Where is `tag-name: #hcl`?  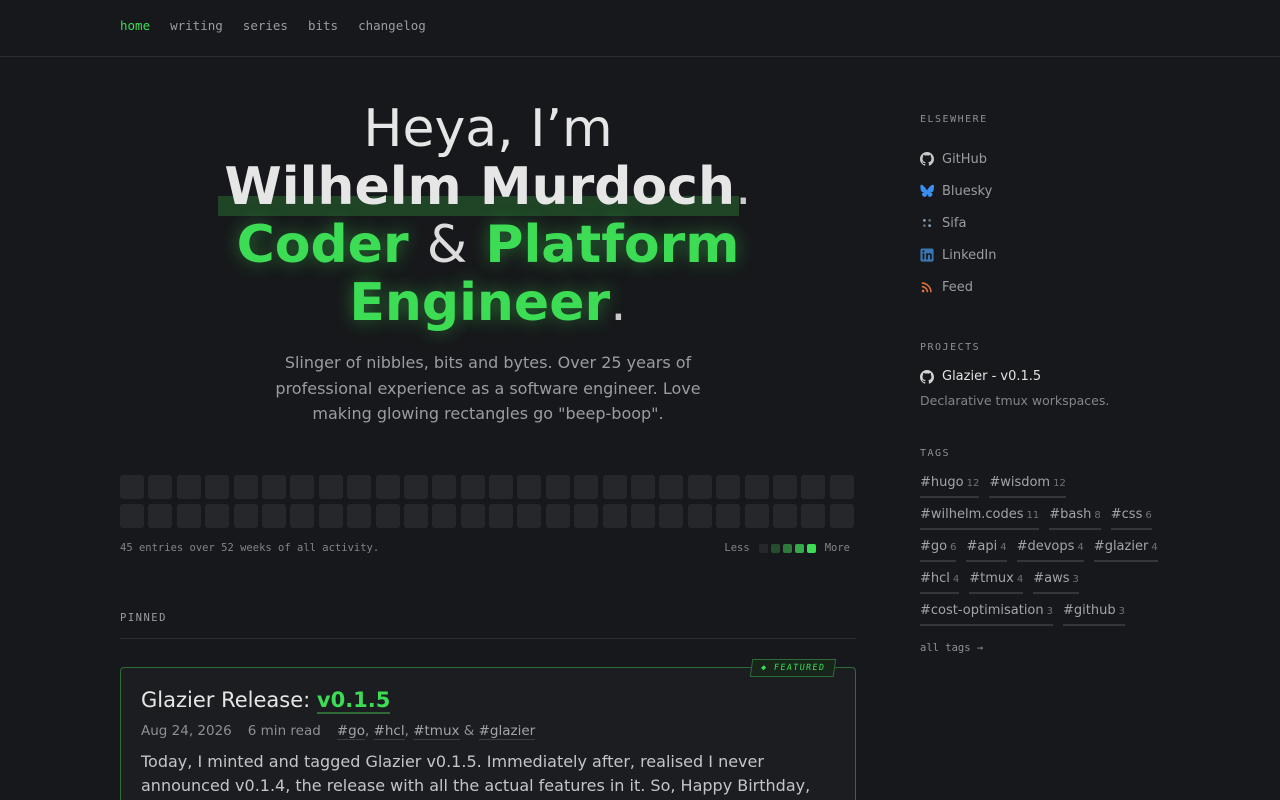
tag-name: #hcl is located at coordinates (935, 578).